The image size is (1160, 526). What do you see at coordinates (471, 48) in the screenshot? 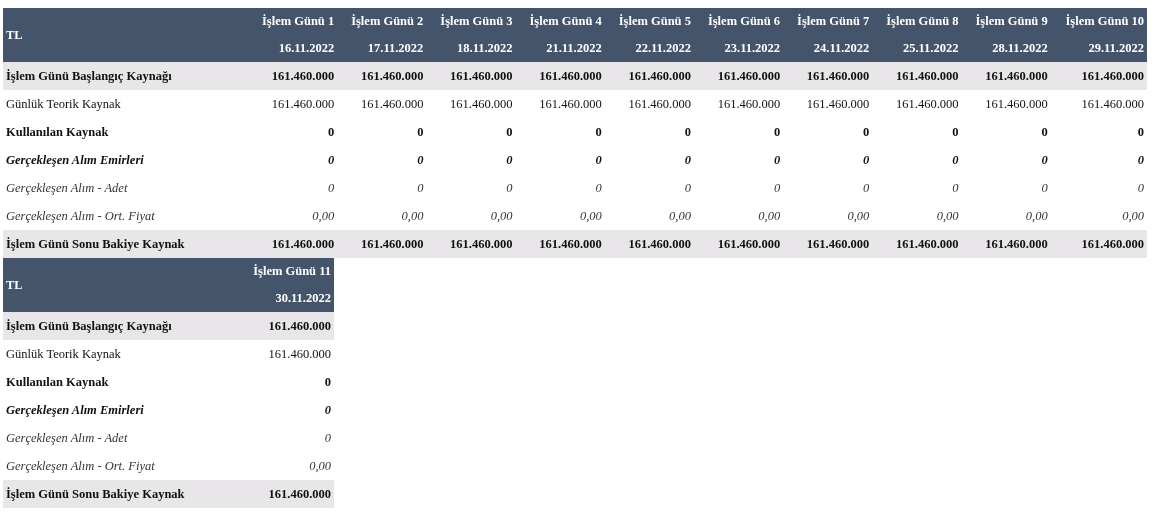
I see `date-header: 18.11.2022` at bounding box center [471, 48].